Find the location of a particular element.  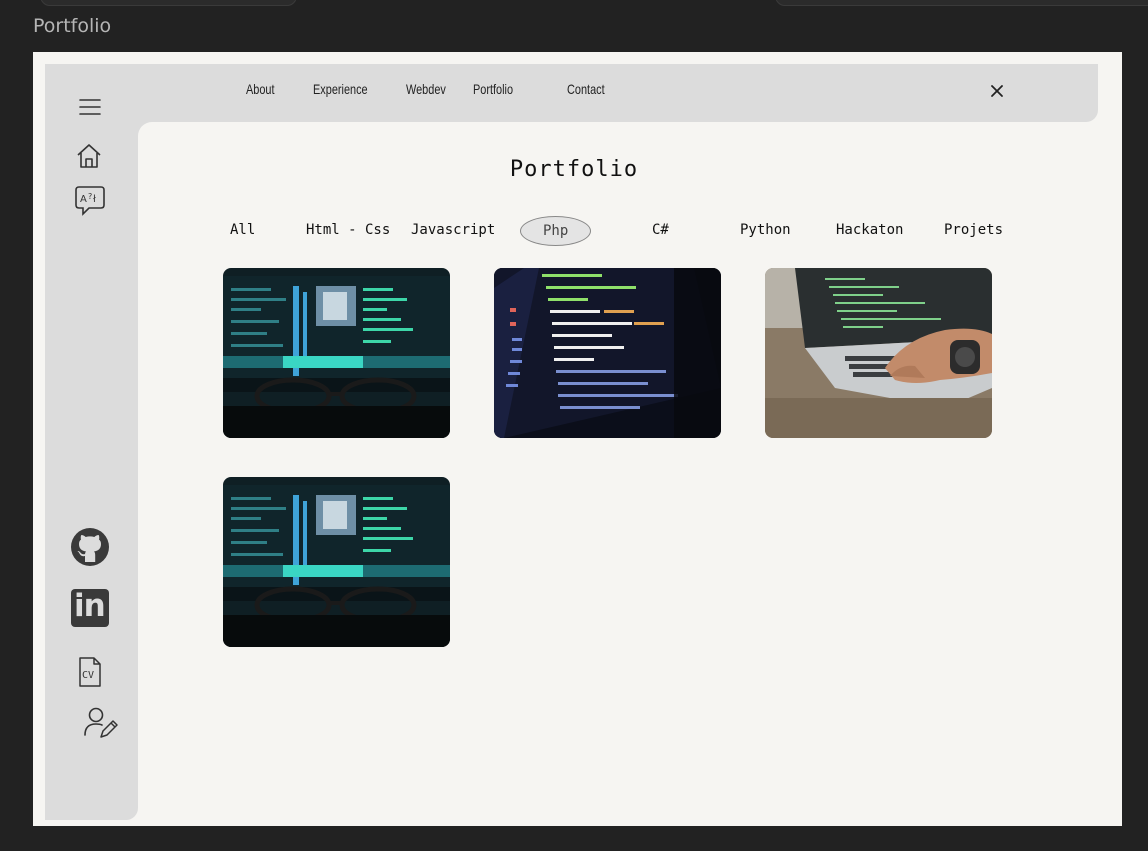

nav-about: About is located at coordinates (260, 89).